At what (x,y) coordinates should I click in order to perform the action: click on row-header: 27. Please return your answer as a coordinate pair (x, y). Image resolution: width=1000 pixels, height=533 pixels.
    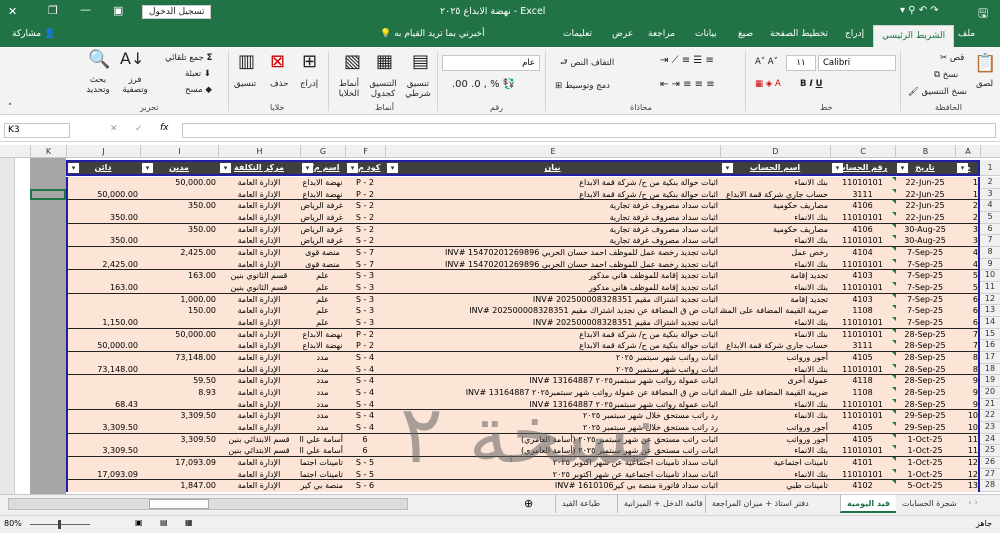
    Looking at the image, I should click on (990, 474).